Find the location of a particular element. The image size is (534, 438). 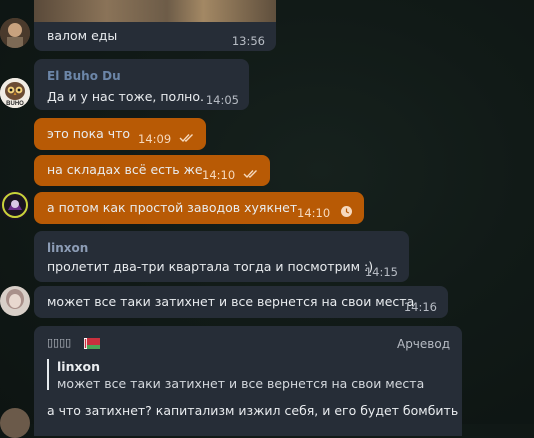

message-bubble: валом еды 13:56 is located at coordinates (155, 36).